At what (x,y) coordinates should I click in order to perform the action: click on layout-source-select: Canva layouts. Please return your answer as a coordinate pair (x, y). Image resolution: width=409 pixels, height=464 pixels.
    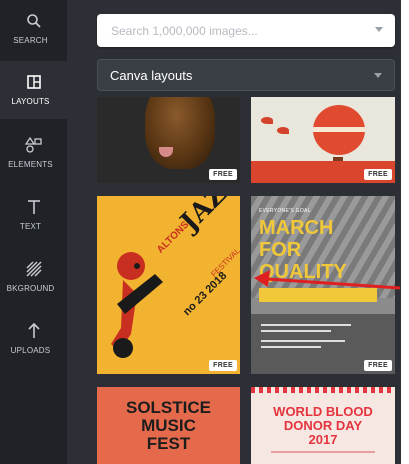
    Looking at the image, I should click on (246, 75).